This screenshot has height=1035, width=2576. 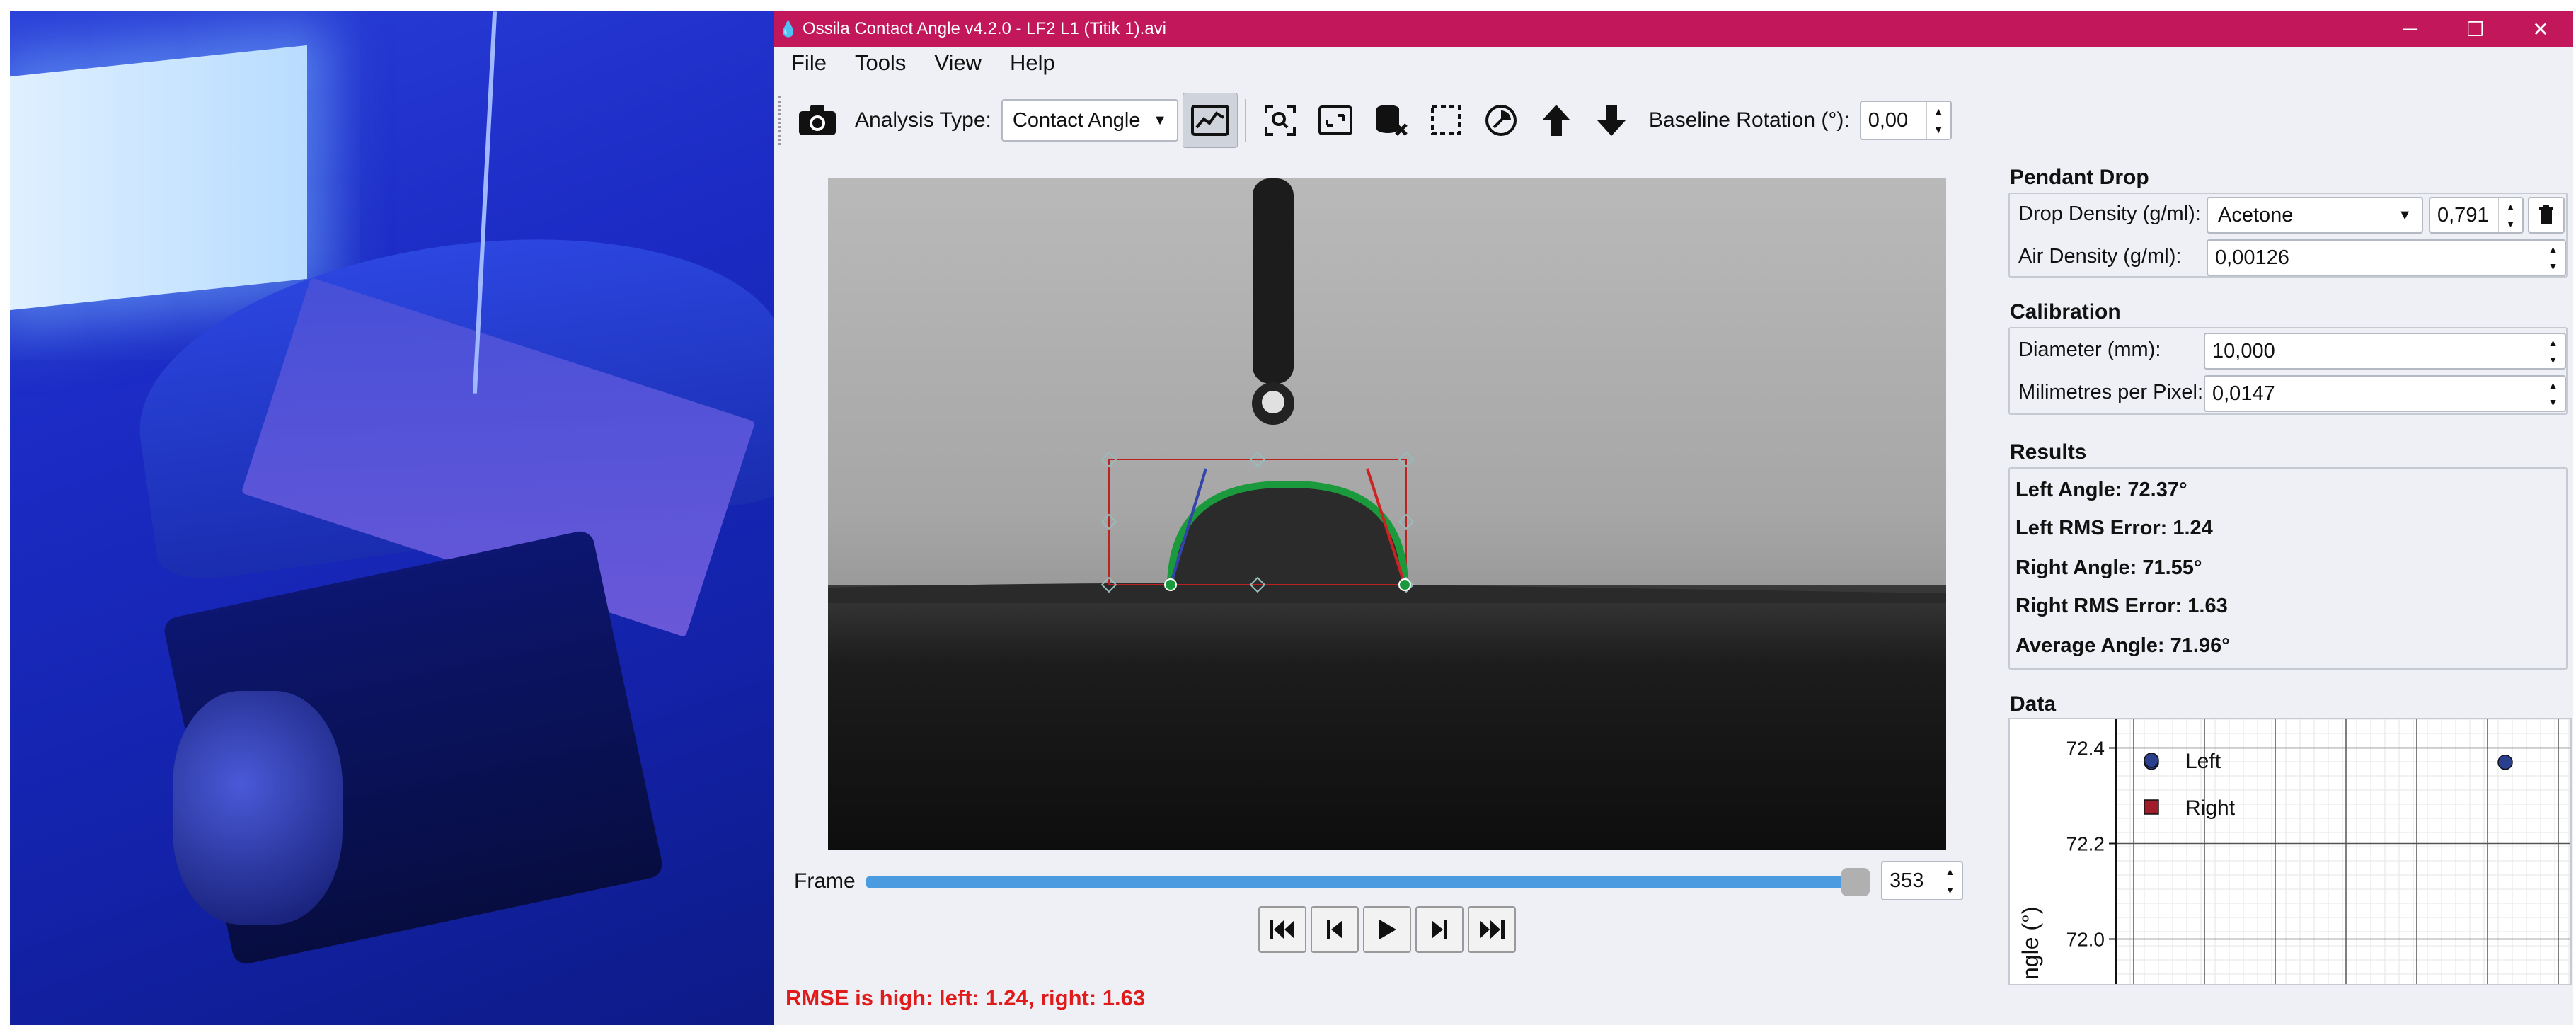 What do you see at coordinates (2085, 940) in the screenshot?
I see `y-tick-label: 72.0` at bounding box center [2085, 940].